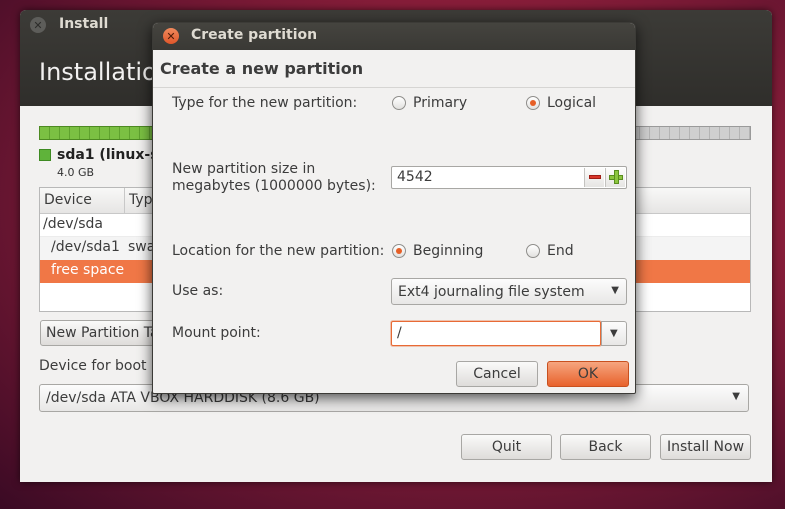  Describe the element at coordinates (533, 251) in the screenshot. I see `radio-end-indicator` at that location.